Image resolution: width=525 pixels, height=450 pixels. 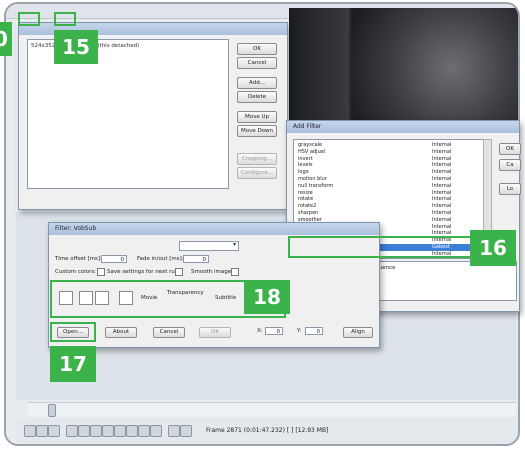 What do you see at coordinates (493, 248) in the screenshot?
I see `callout-16: 16` at bounding box center [493, 248].